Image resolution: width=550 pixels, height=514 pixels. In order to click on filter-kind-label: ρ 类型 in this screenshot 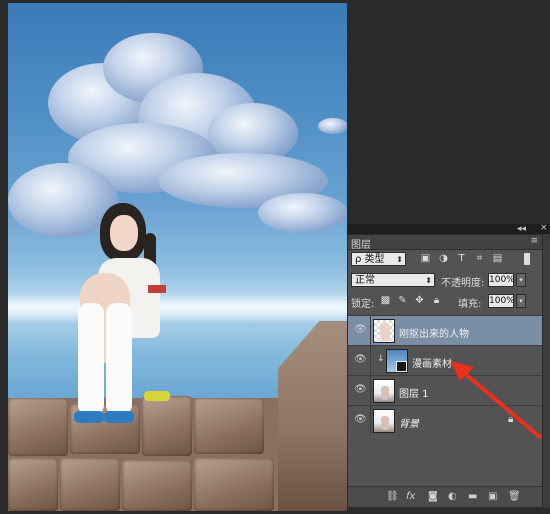, I will do `click(370, 259)`.